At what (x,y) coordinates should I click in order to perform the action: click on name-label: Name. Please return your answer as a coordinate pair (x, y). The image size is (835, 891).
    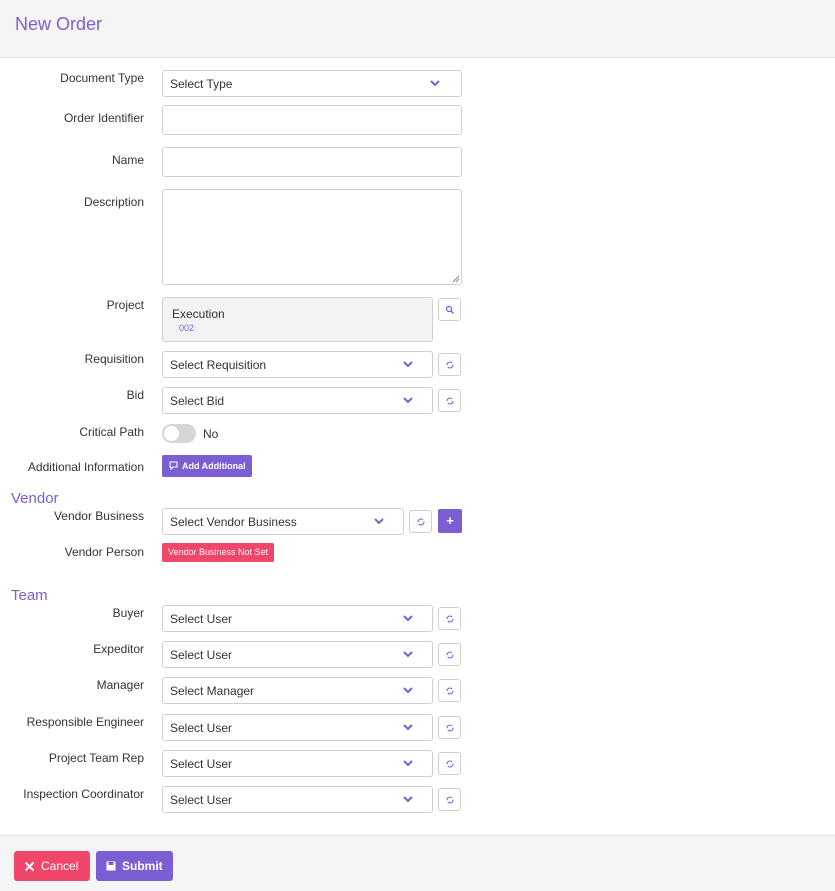
    Looking at the image, I should click on (127, 160).